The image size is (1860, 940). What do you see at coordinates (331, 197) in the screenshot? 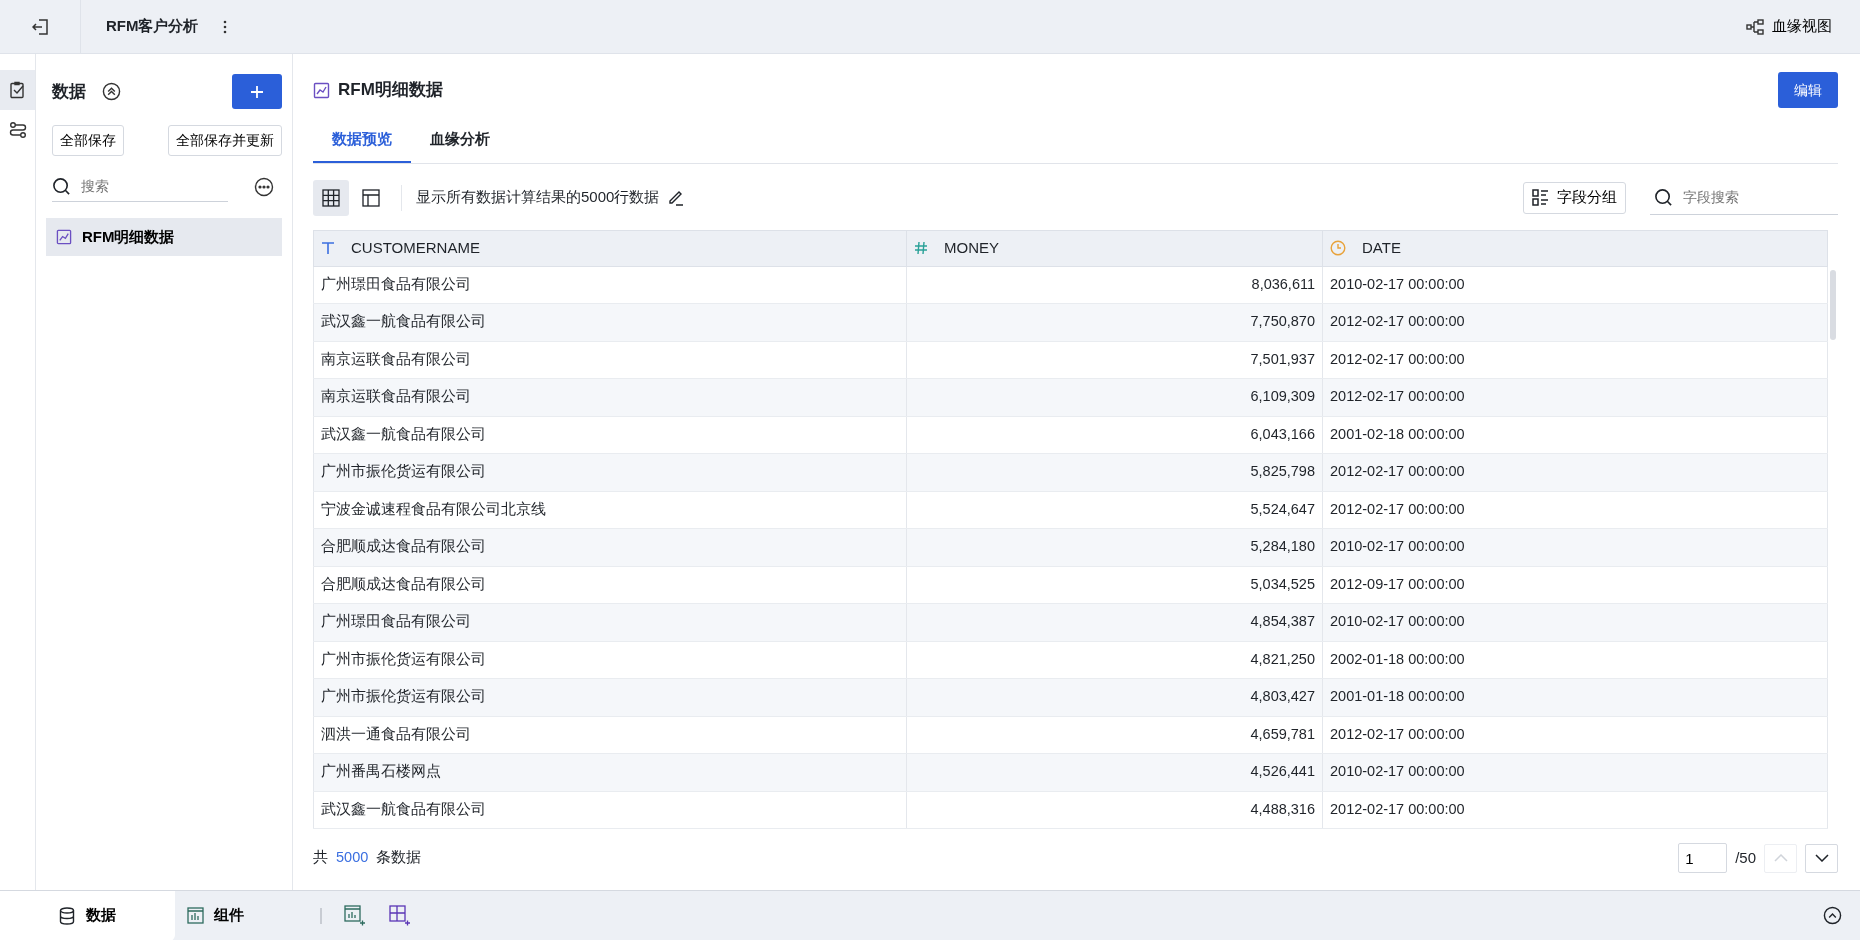
I see `table-view-icon` at bounding box center [331, 197].